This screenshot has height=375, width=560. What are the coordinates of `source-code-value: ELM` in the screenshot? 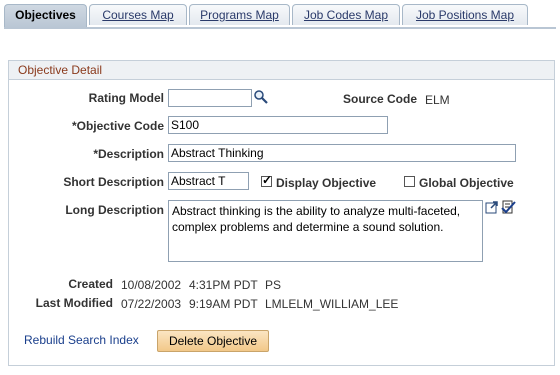 It's located at (437, 100).